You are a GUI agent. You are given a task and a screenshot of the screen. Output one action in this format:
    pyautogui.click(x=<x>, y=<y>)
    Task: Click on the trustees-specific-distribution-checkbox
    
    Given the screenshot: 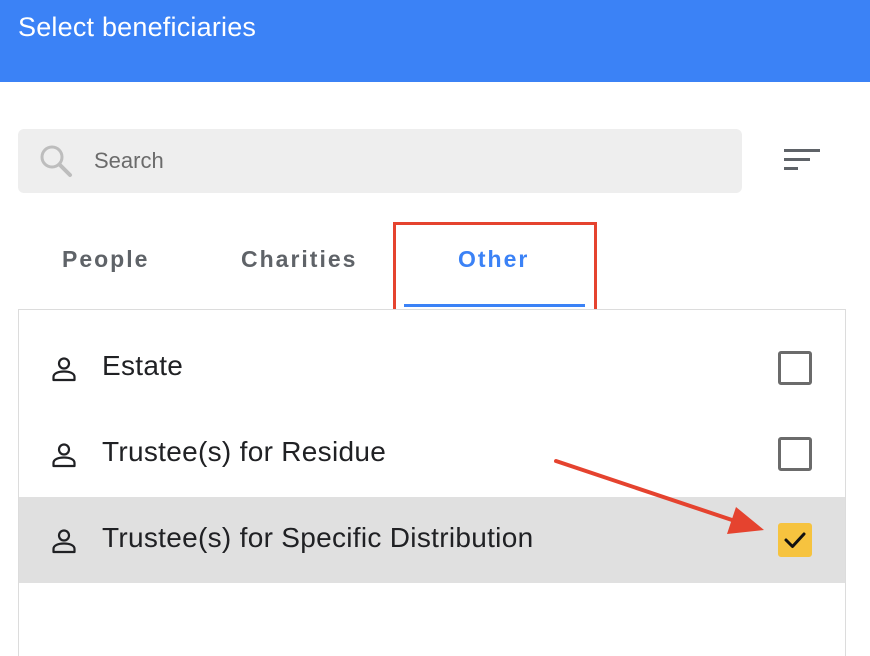 What is the action you would take?
    pyautogui.click(x=795, y=540)
    